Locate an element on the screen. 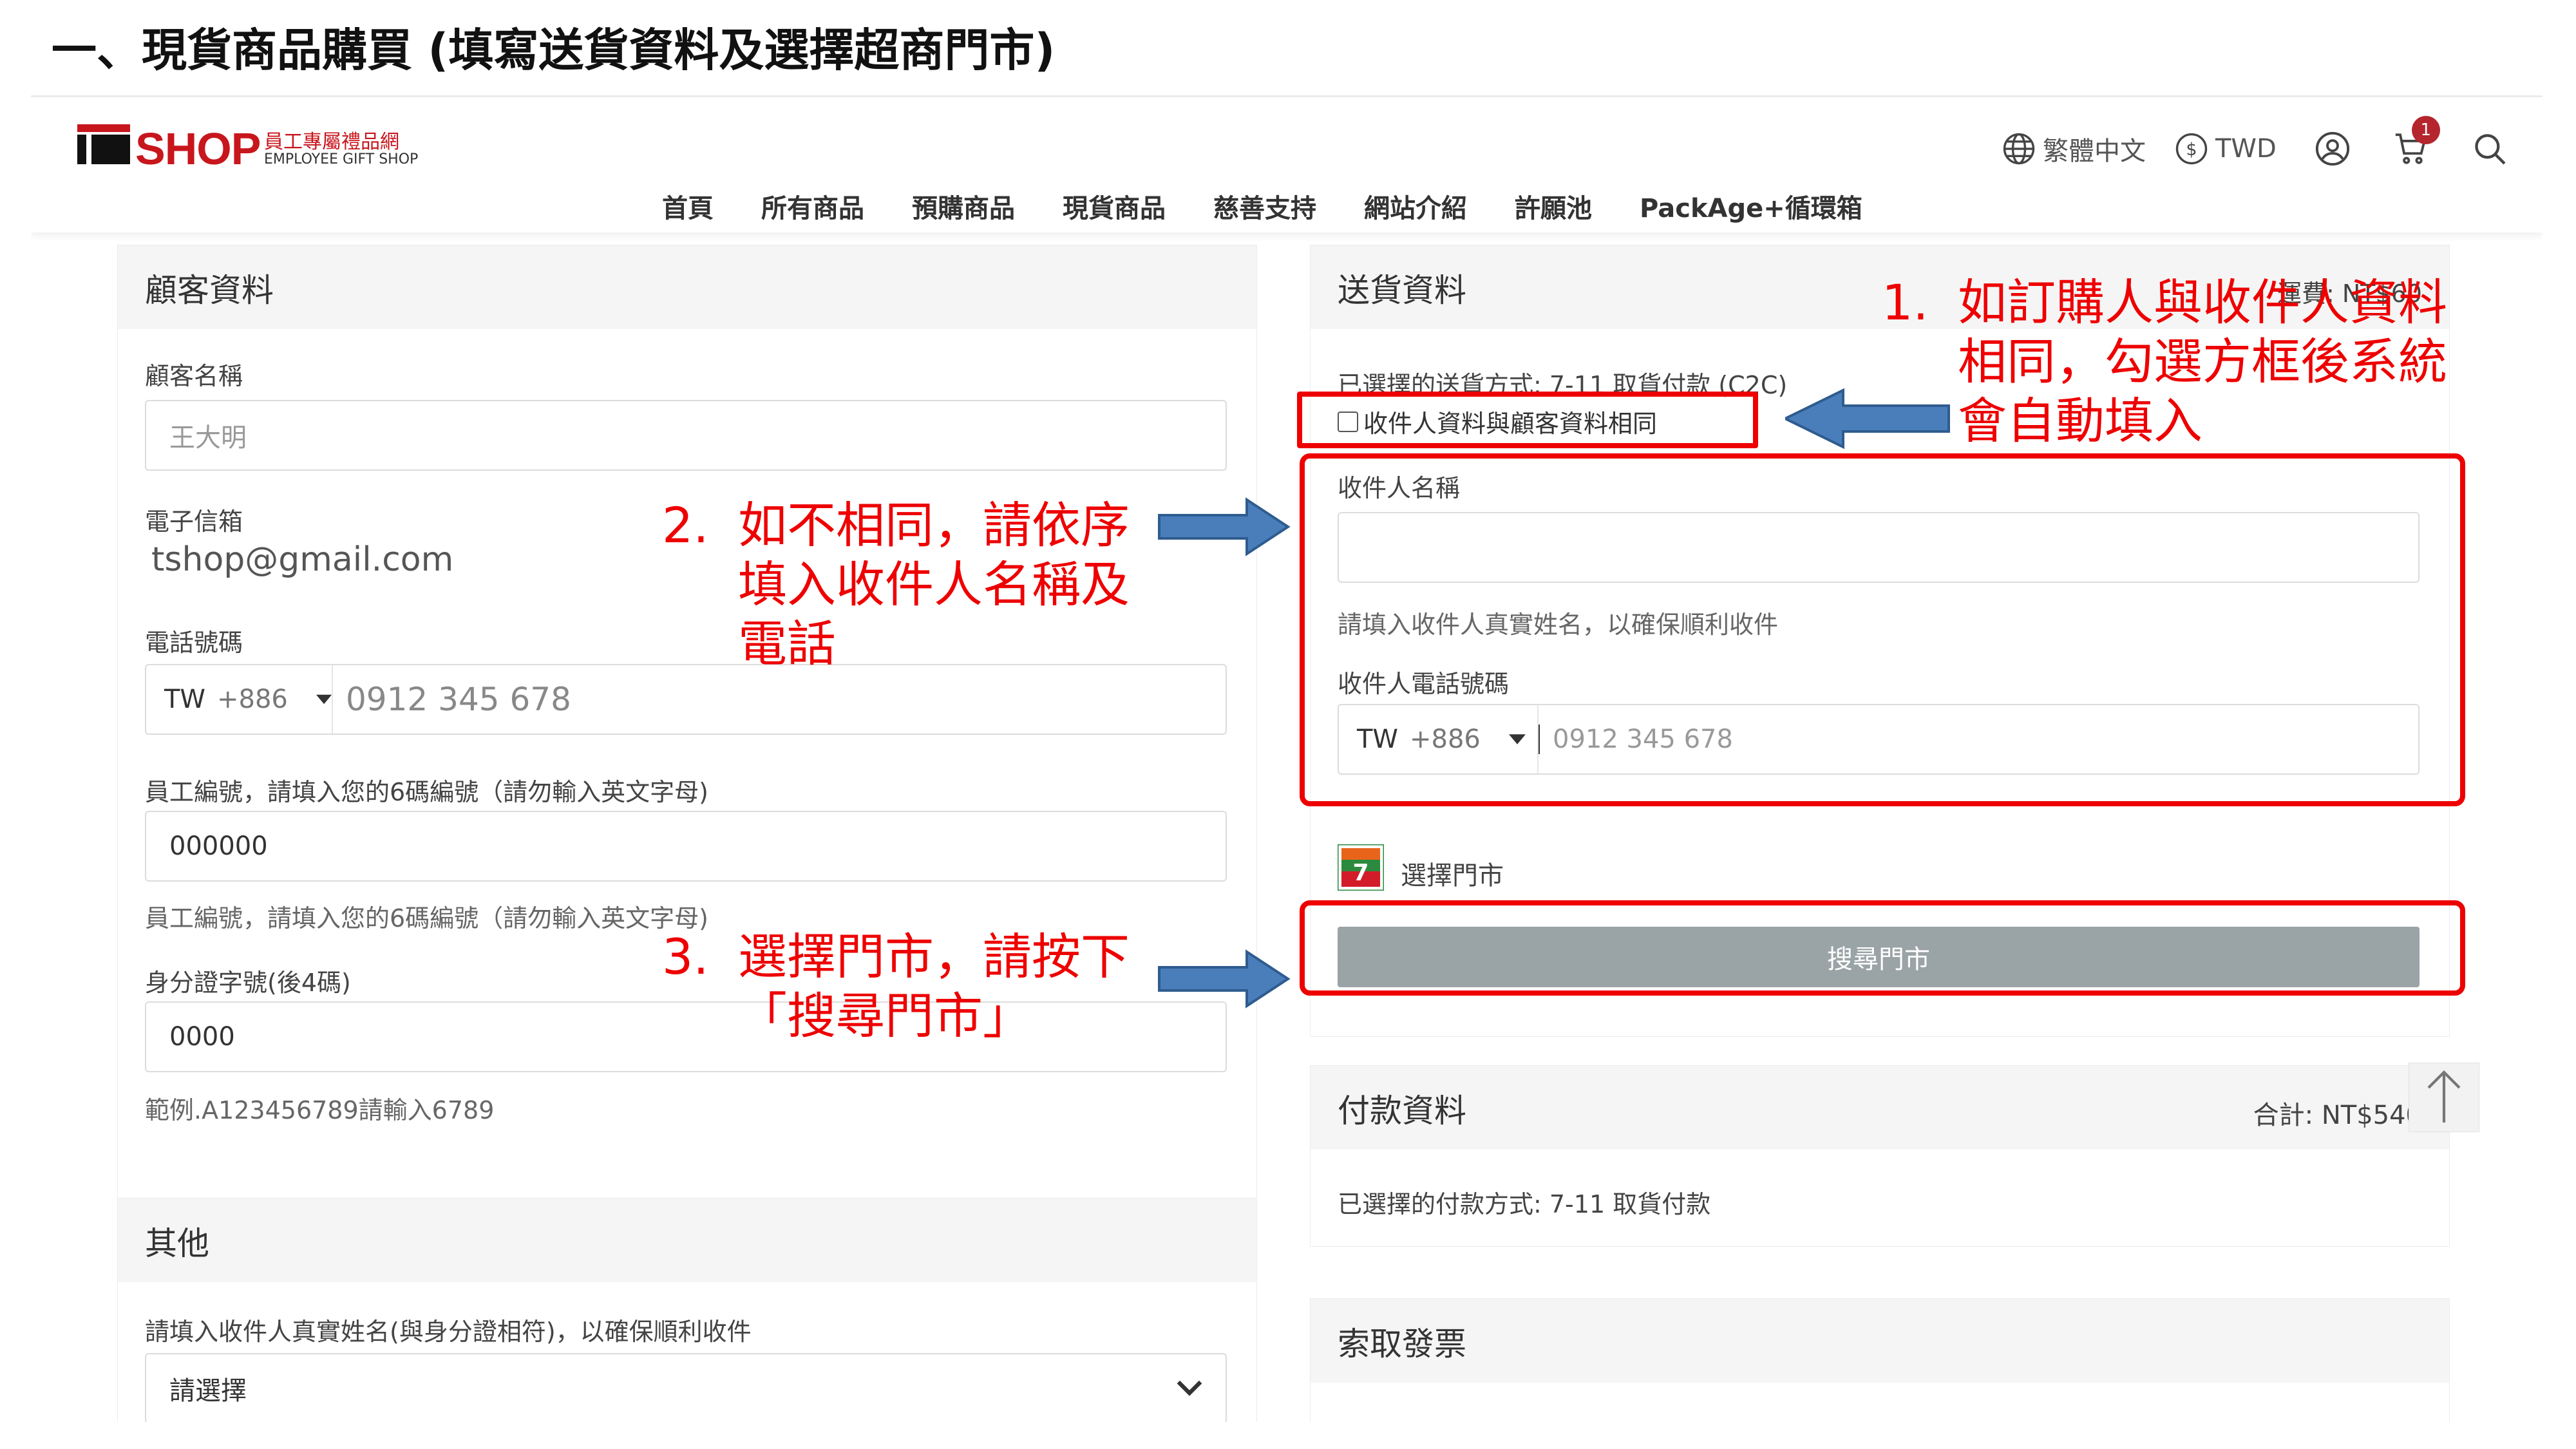  nav-item-charity: 慈善支持 is located at coordinates (1264, 206).